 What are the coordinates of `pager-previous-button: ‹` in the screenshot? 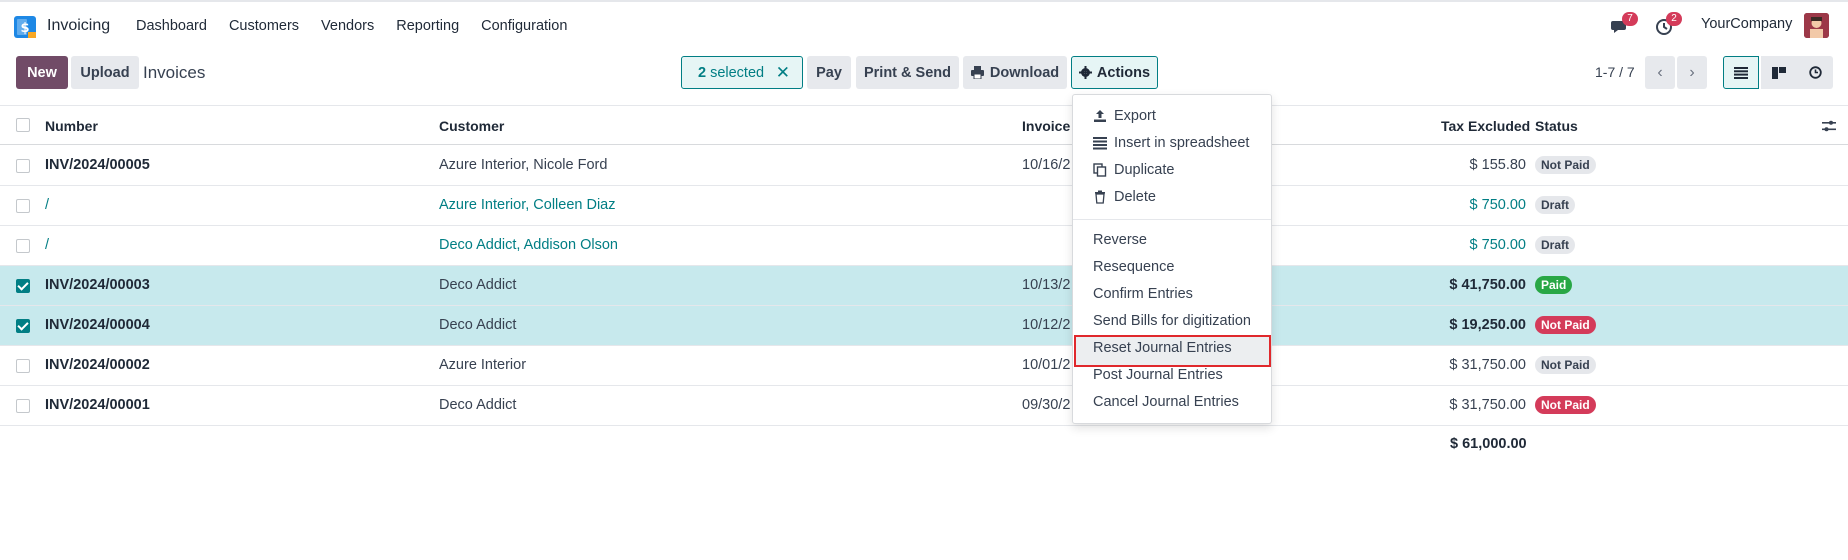 It's located at (1660, 72).